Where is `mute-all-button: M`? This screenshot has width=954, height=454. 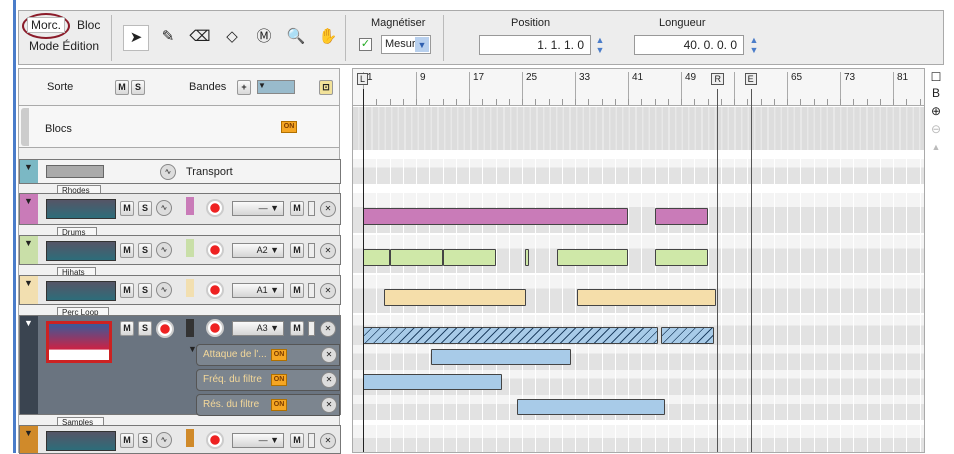 mute-all-button: M is located at coordinates (122, 87).